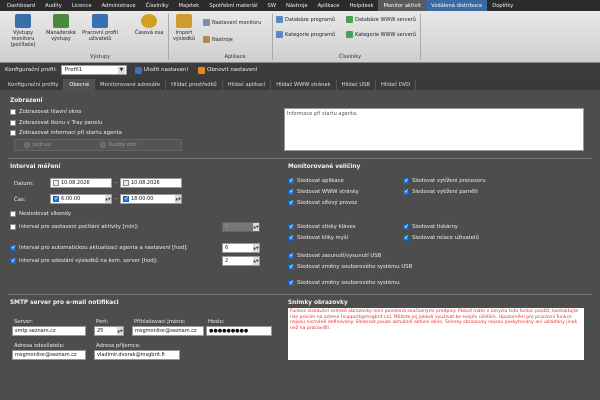  What do you see at coordinates (61, 28) in the screenshot?
I see `ribbon-button-manager-outputs: Manažerské výstupy` at bounding box center [61, 28].